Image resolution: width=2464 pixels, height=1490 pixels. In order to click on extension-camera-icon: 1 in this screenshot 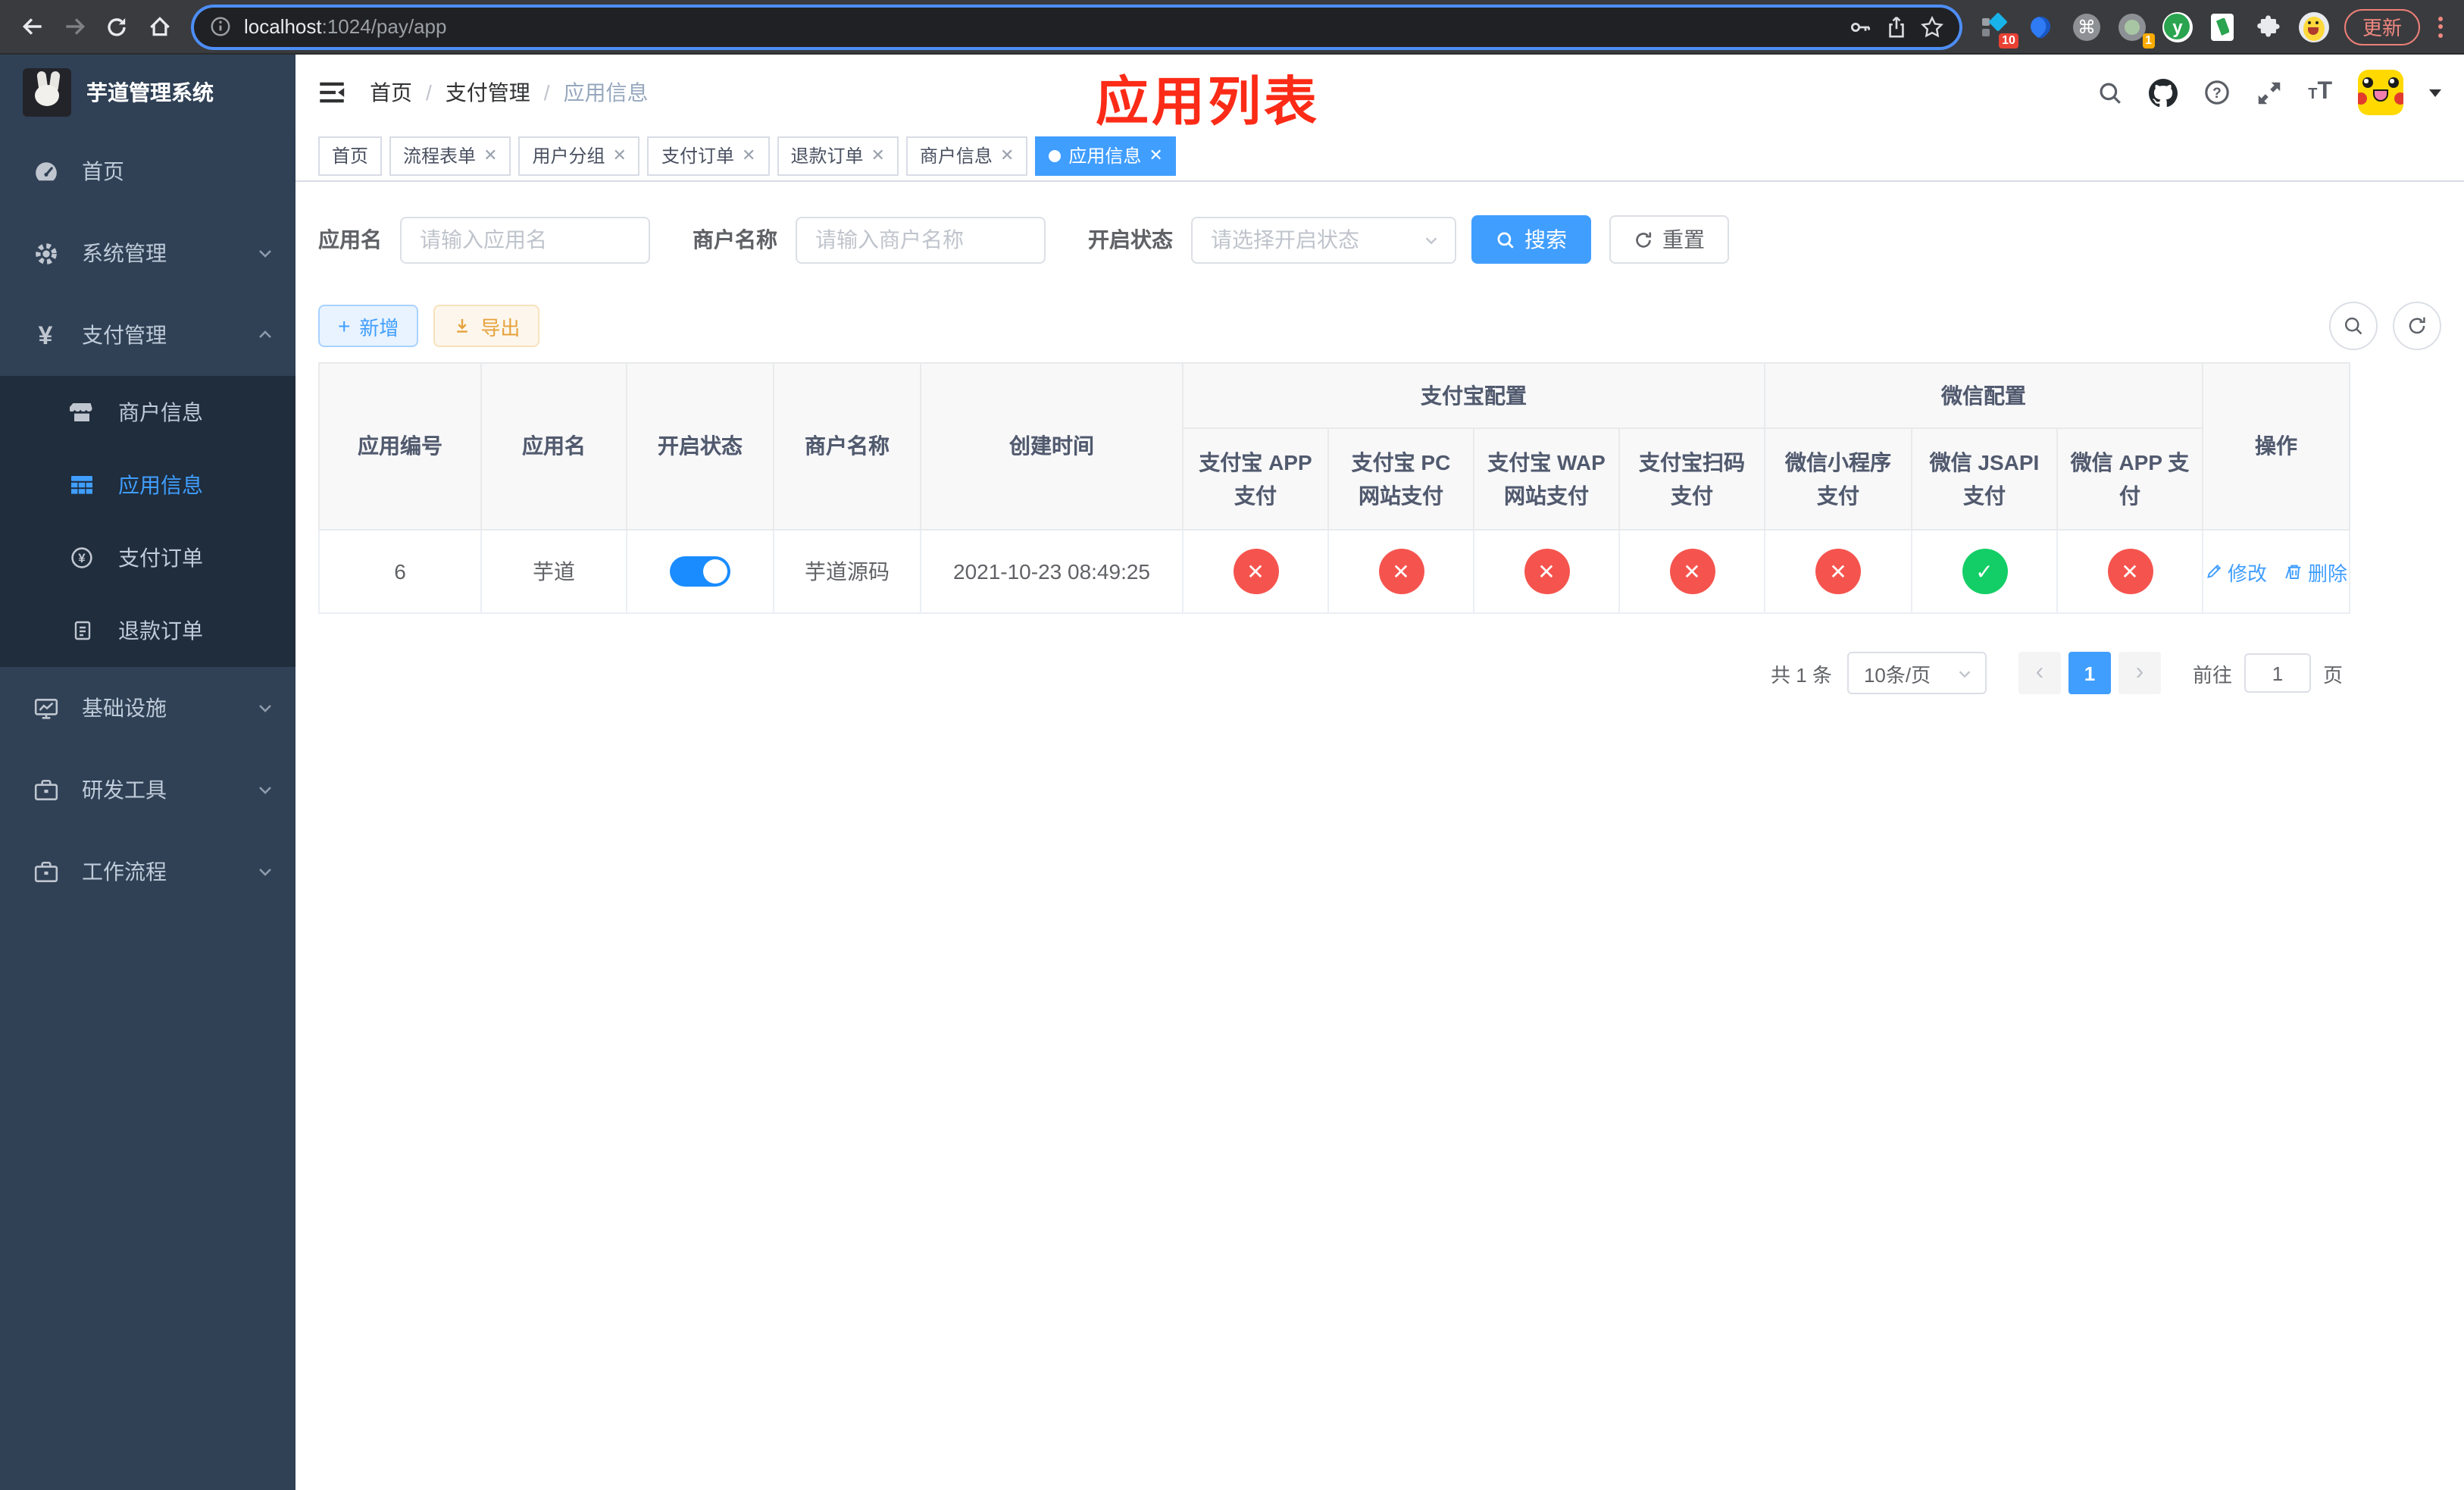, I will do `click(2134, 28)`.